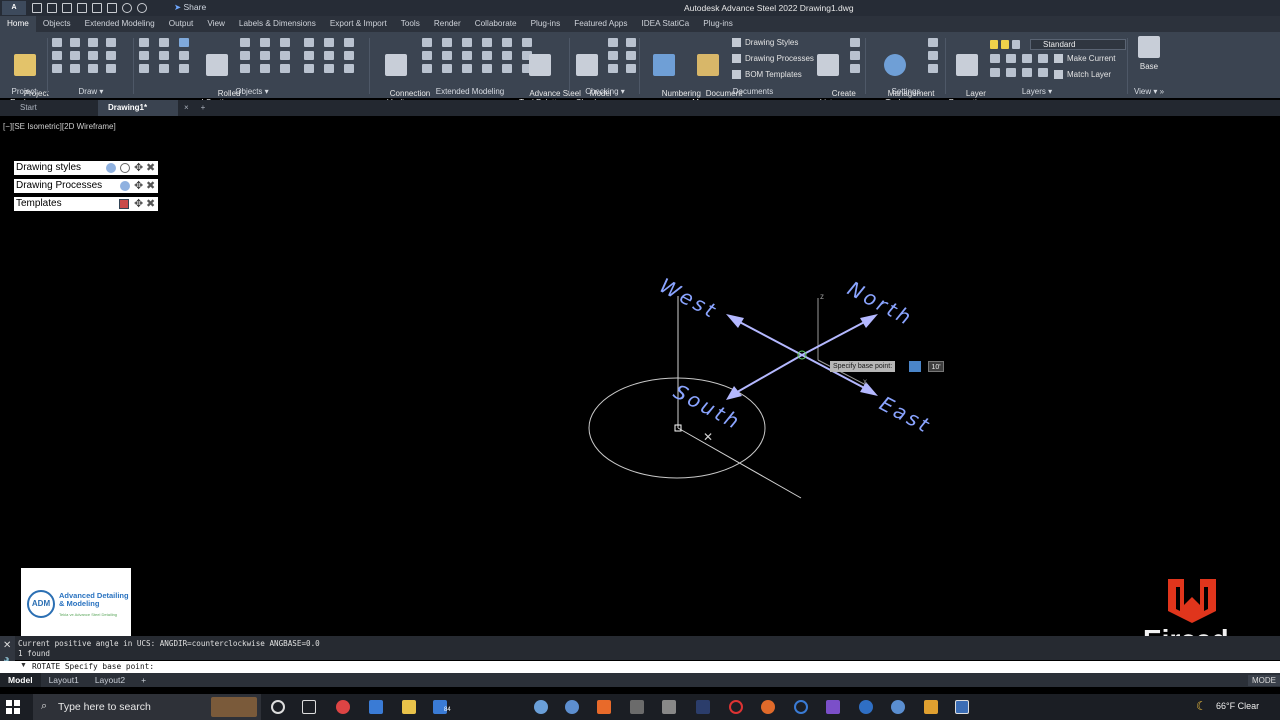 This screenshot has height=720, width=1280. I want to click on task-view-icon, so click(309, 707).